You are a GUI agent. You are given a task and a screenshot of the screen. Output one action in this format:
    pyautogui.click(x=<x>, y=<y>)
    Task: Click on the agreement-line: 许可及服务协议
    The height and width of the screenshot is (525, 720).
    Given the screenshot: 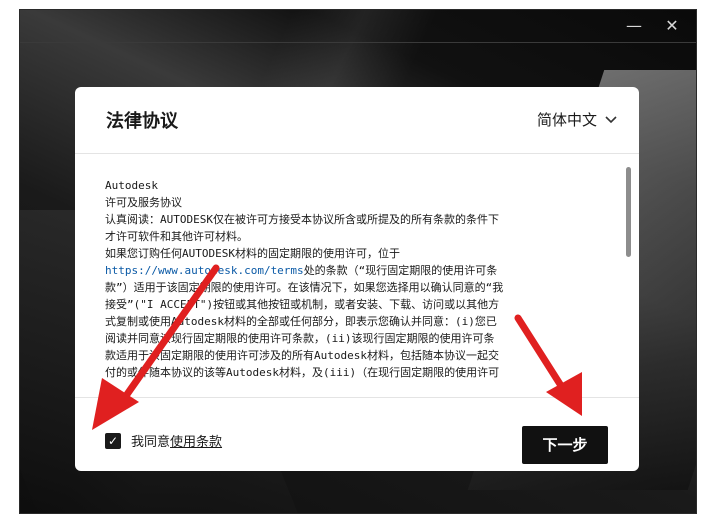 What is the action you would take?
    pyautogui.click(x=143, y=202)
    